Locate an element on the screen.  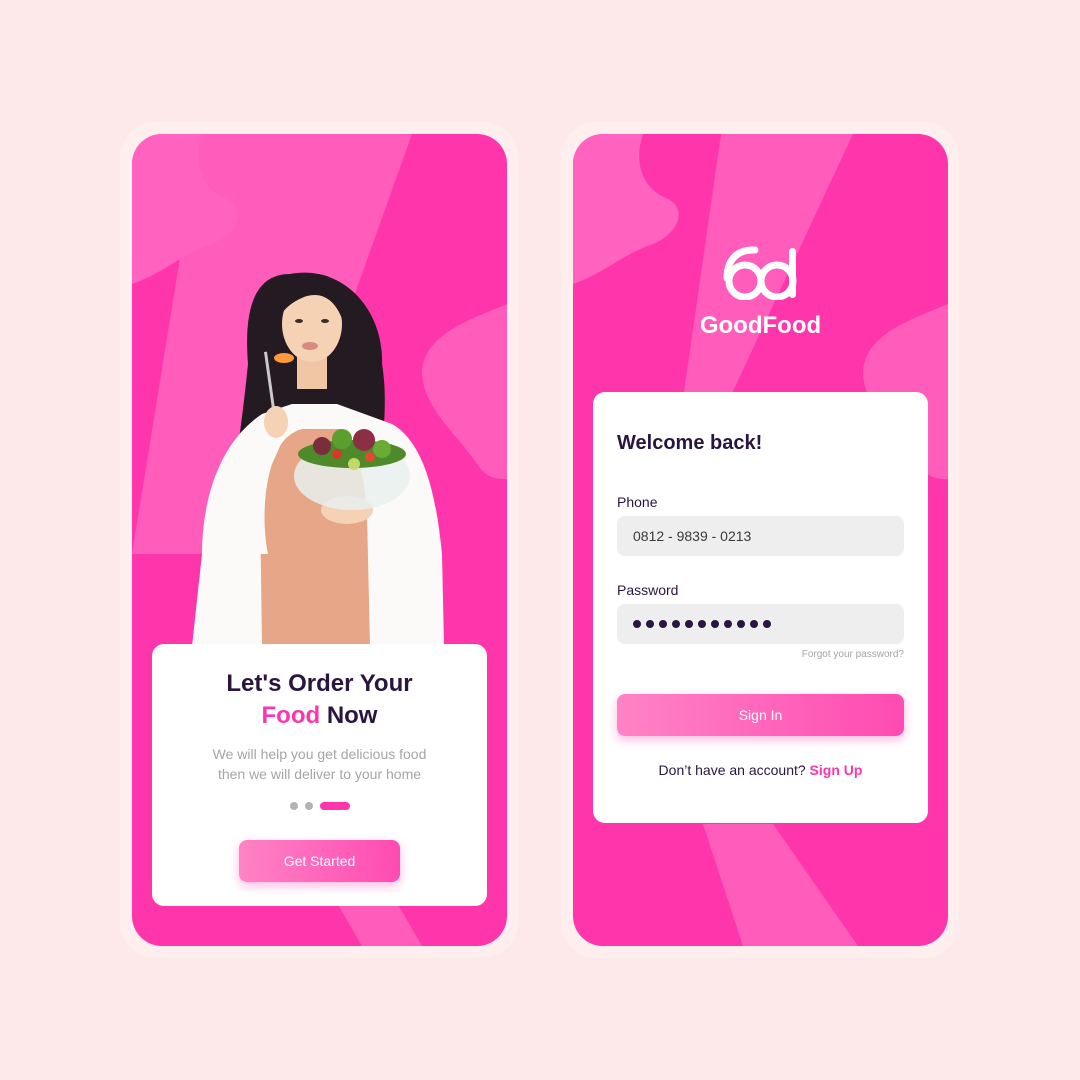
pagination-dots is located at coordinates (319, 806).